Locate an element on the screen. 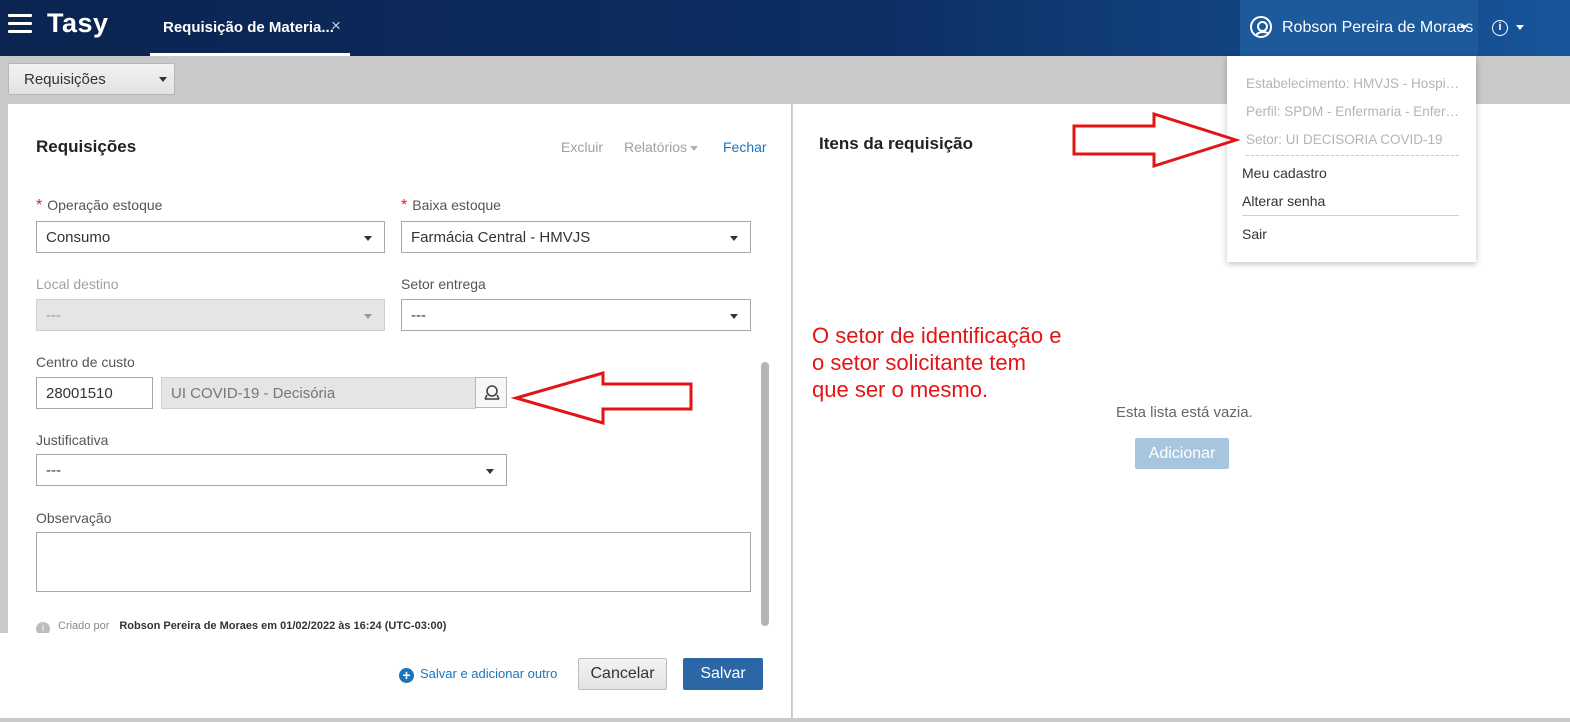 This screenshot has height=722, width=1570. plus-circle-icon: + is located at coordinates (406, 675).